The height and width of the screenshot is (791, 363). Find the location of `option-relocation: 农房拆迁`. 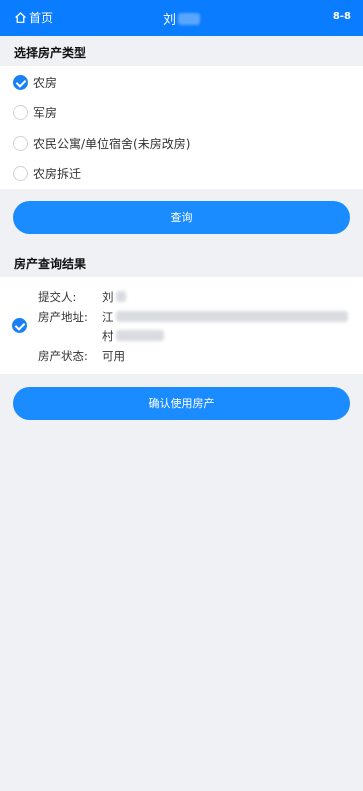

option-relocation: 农房拆迁 is located at coordinates (47, 173).